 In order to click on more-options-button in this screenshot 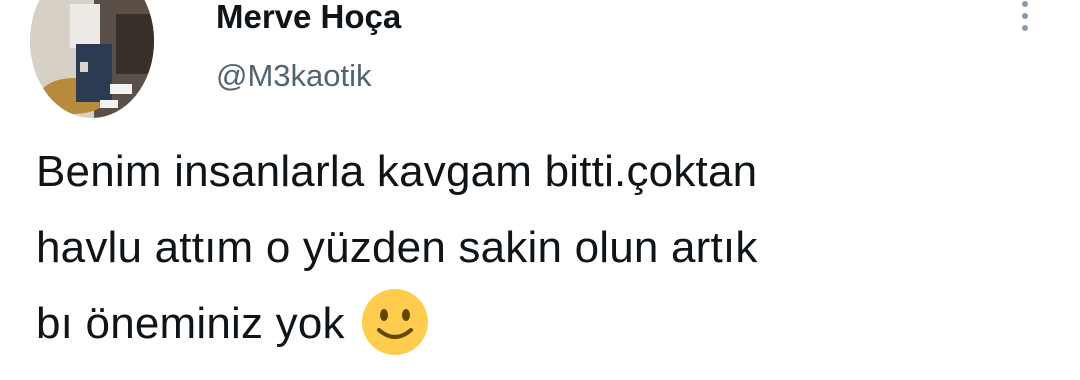, I will do `click(1025, 18)`.